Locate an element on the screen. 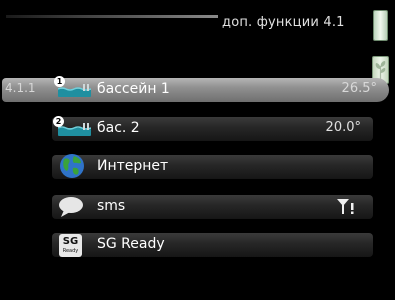 The image size is (395, 300). menu-item-label: бассейн 1 is located at coordinates (133, 89).